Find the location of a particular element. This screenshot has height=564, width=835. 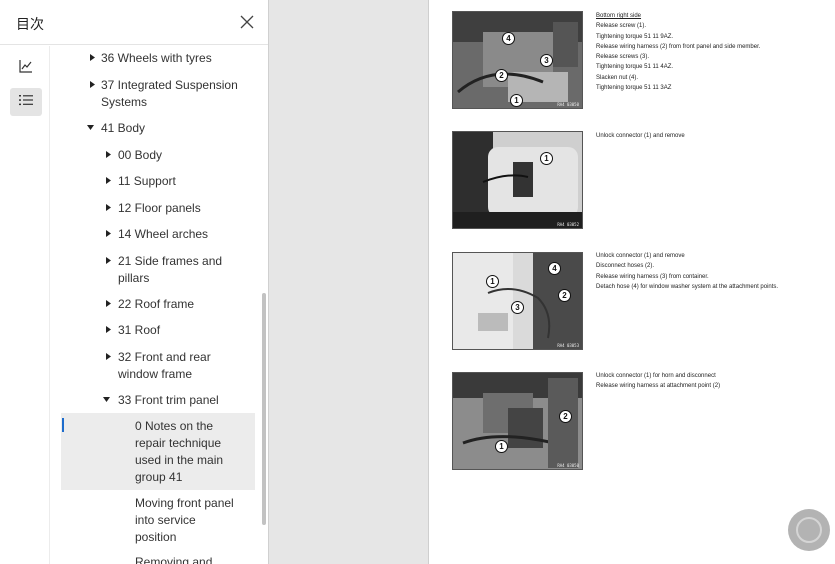

toc-item: 22 Roof frame is located at coordinates (156, 304).